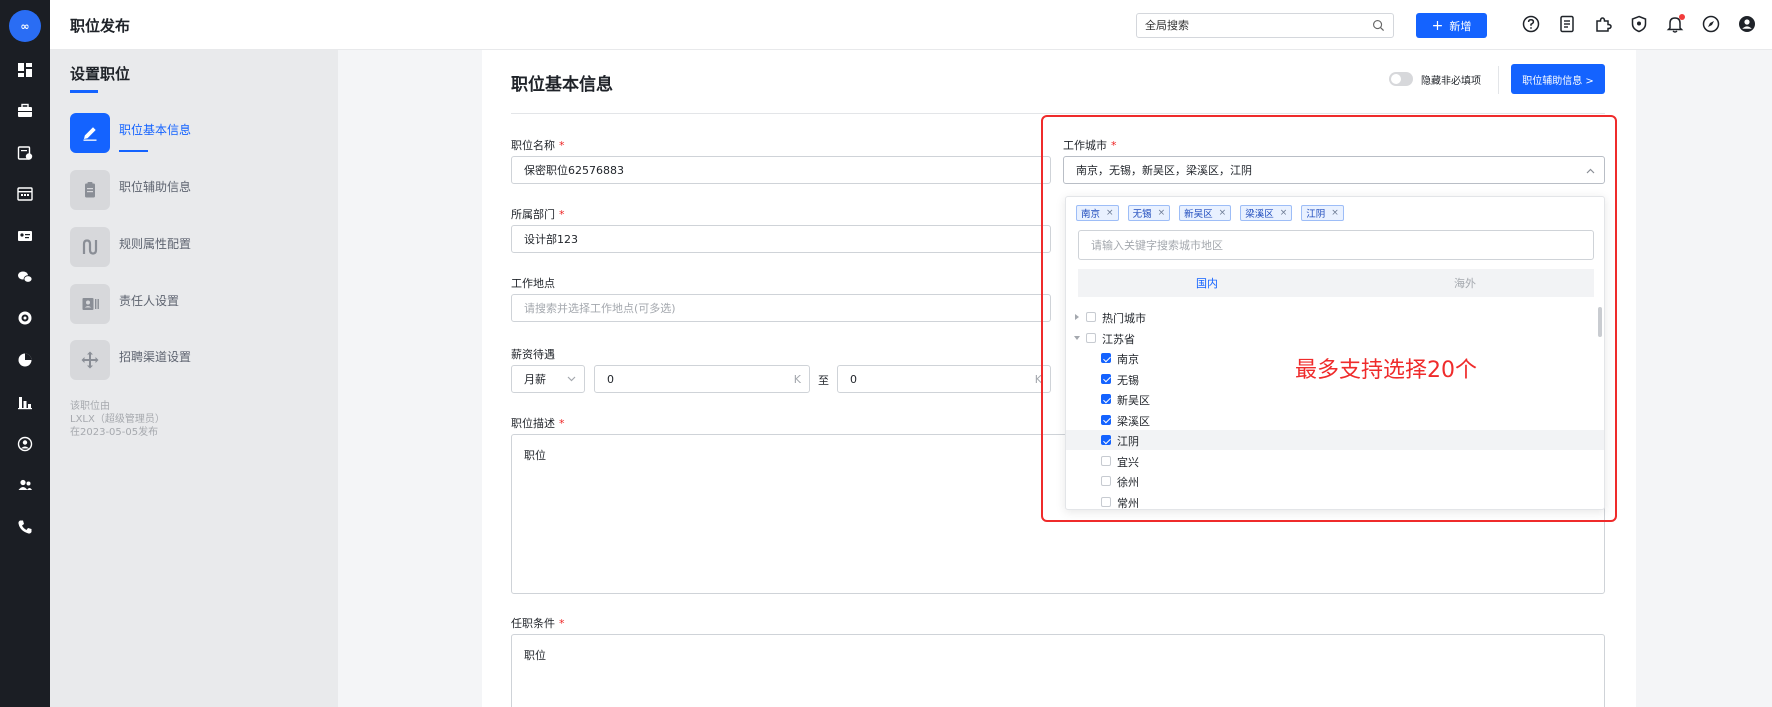 The width and height of the screenshot is (1772, 707). I want to click on page-title: 职位发布, so click(100, 26).